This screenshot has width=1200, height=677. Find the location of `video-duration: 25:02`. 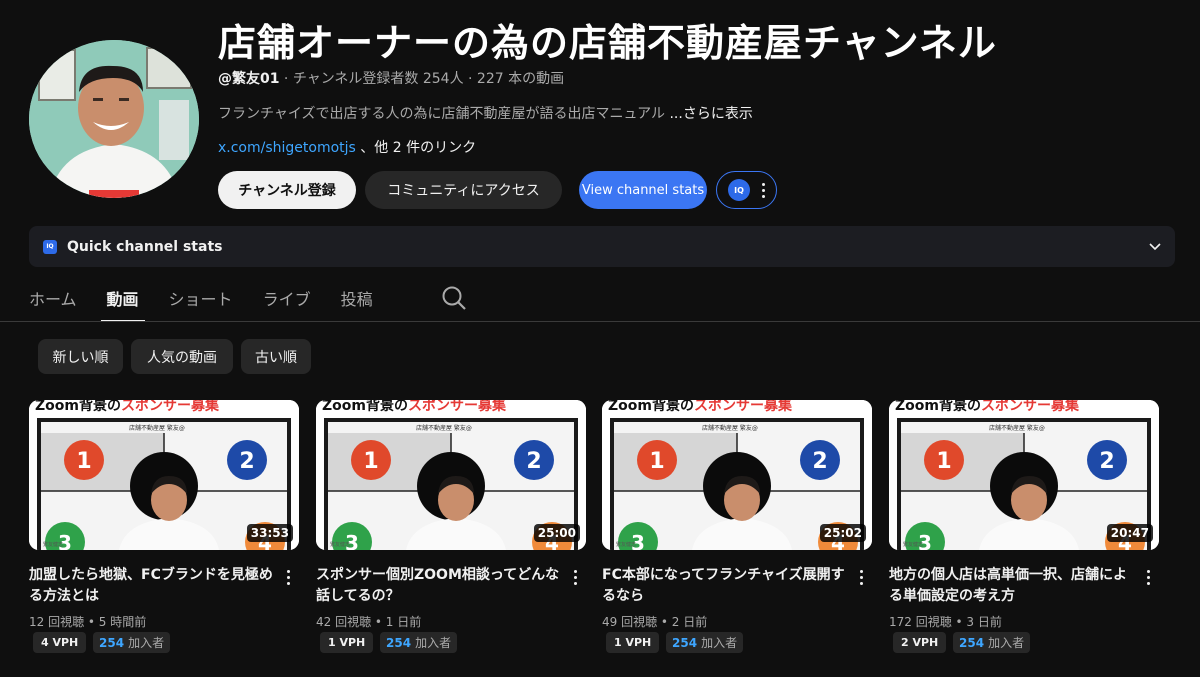

video-duration: 25:02 is located at coordinates (842, 533).